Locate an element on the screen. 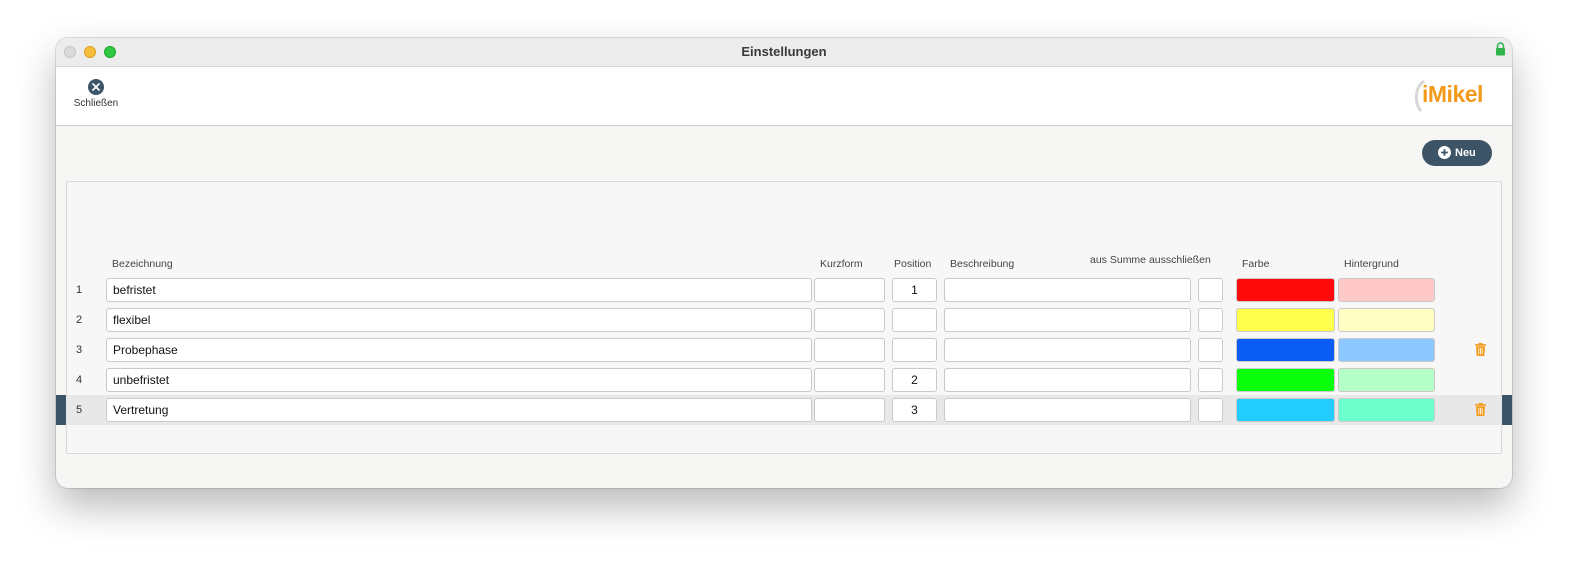 Image resolution: width=1572 pixels, height=563 pixels. header-farbe: Farbe is located at coordinates (1256, 264).